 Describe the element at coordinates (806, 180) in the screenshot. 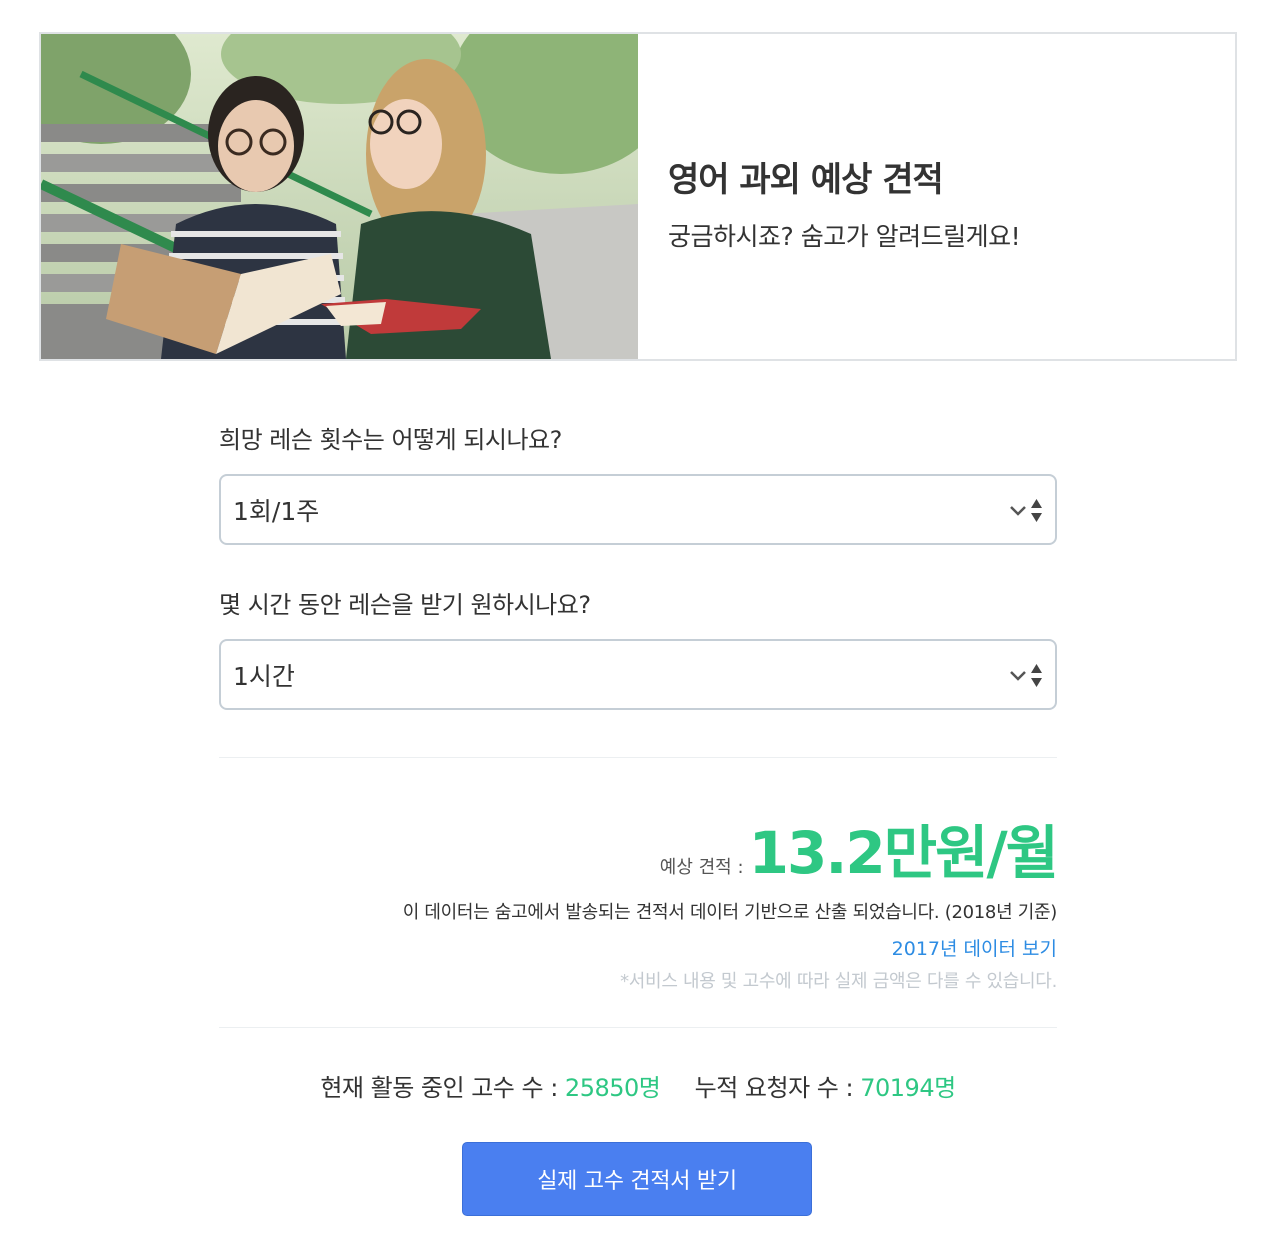

I see `banner-title: 영어 과외 예상 견적` at that location.